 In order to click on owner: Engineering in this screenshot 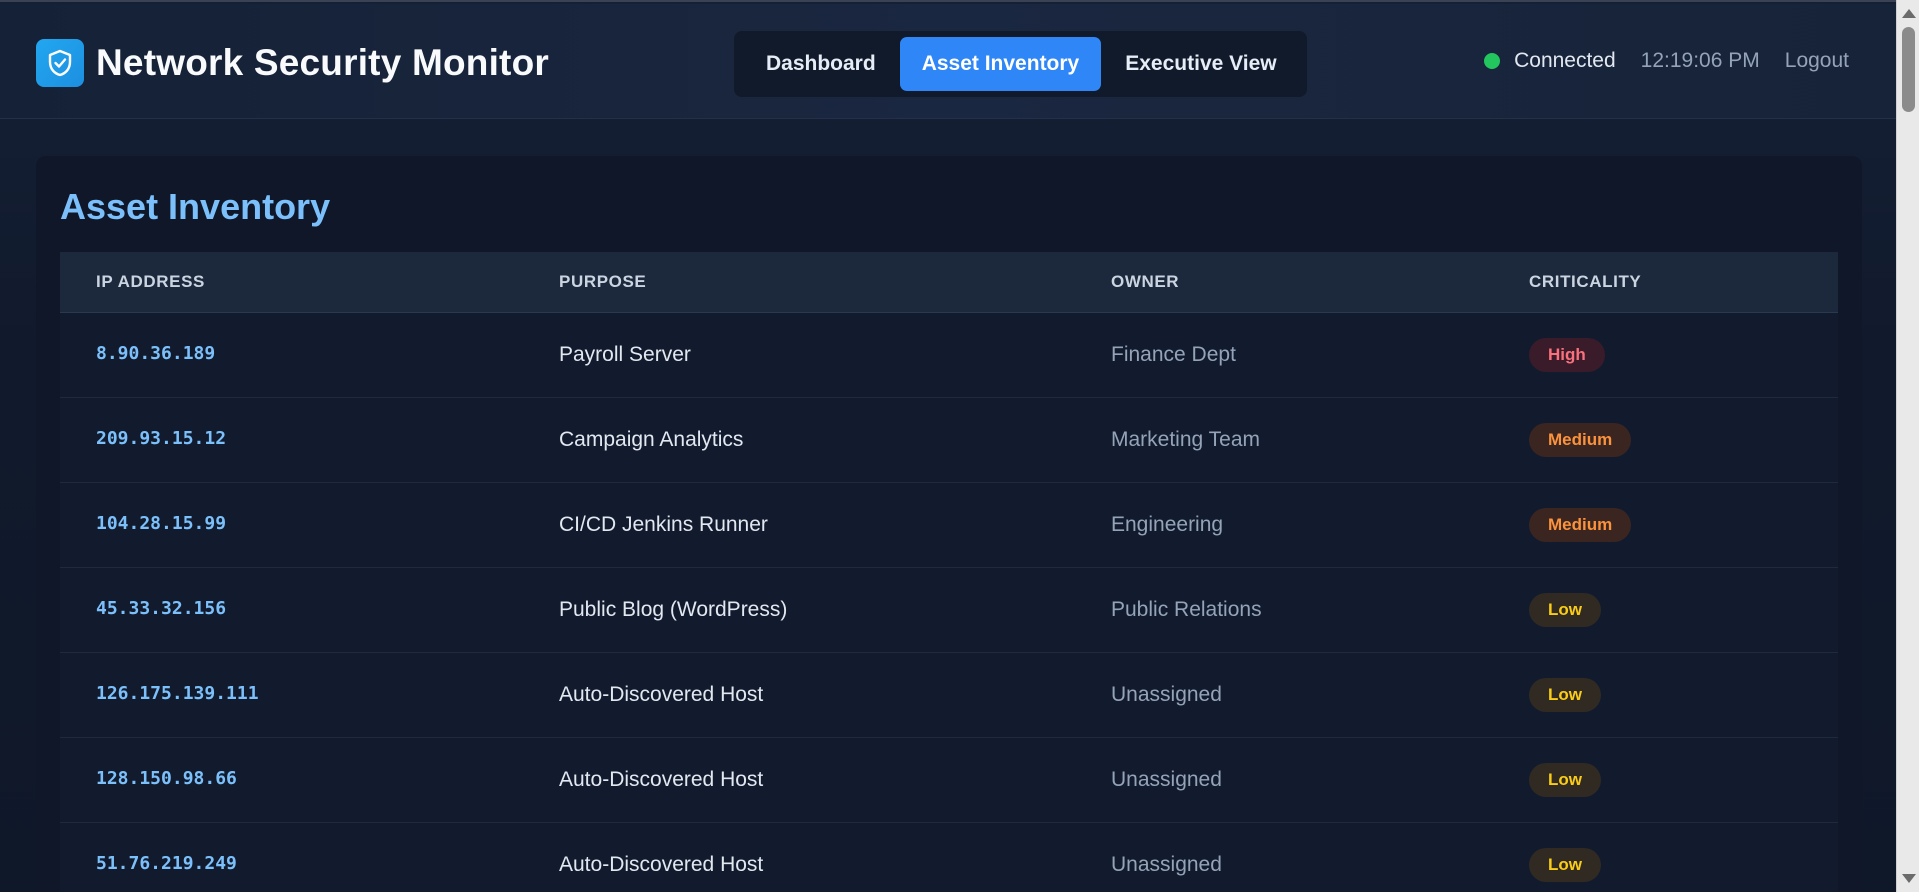, I will do `click(1167, 524)`.